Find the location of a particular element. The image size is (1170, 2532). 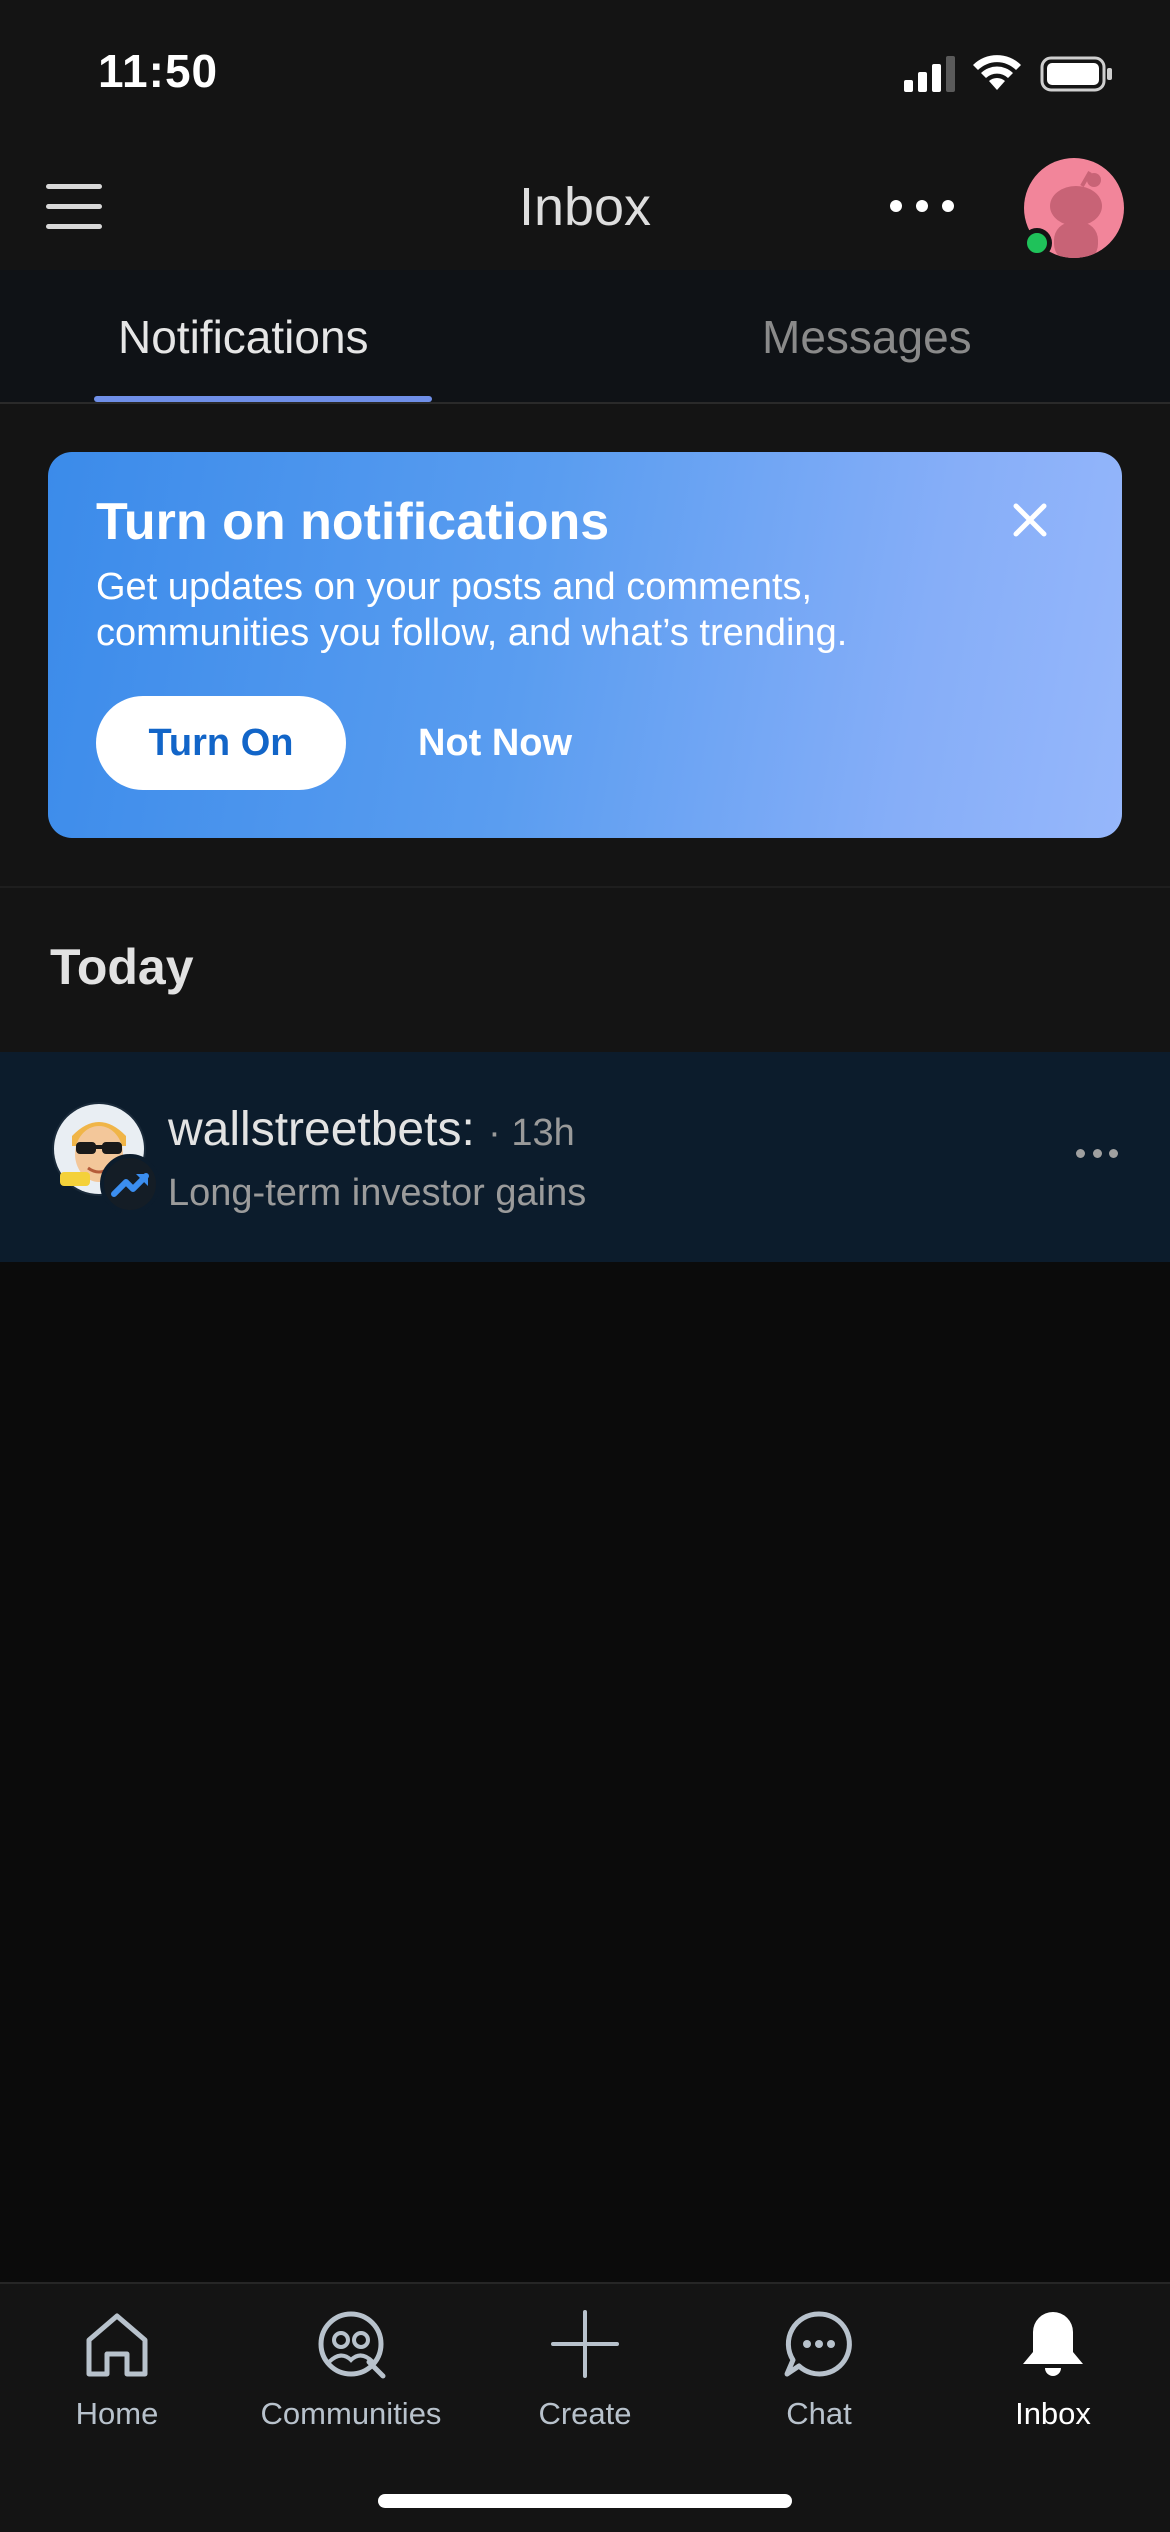

notification-subtitle: Long-term investor gains is located at coordinates (377, 1193).